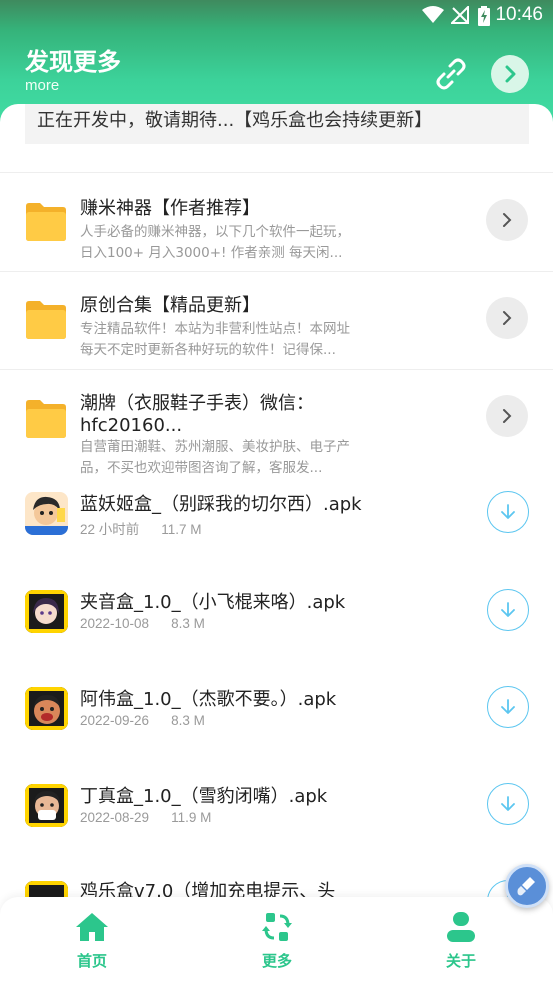 The image size is (553, 983). I want to click on file-meta: 2022-08-29 11.9 M, so click(145, 817).